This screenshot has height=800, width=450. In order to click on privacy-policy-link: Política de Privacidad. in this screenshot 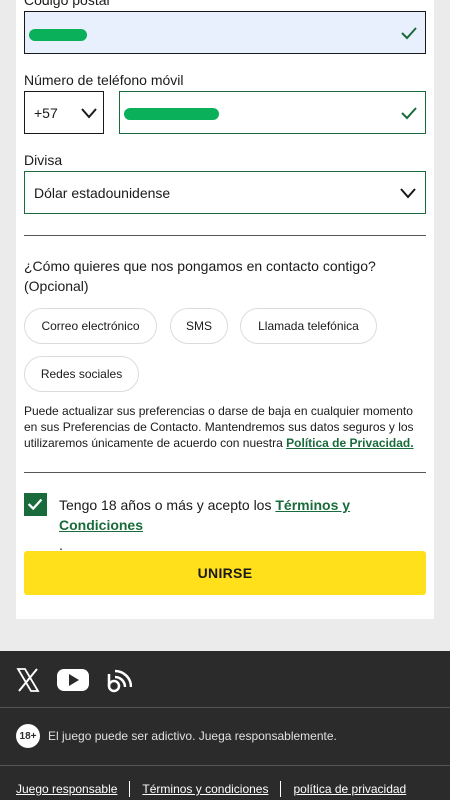, I will do `click(349, 443)`.